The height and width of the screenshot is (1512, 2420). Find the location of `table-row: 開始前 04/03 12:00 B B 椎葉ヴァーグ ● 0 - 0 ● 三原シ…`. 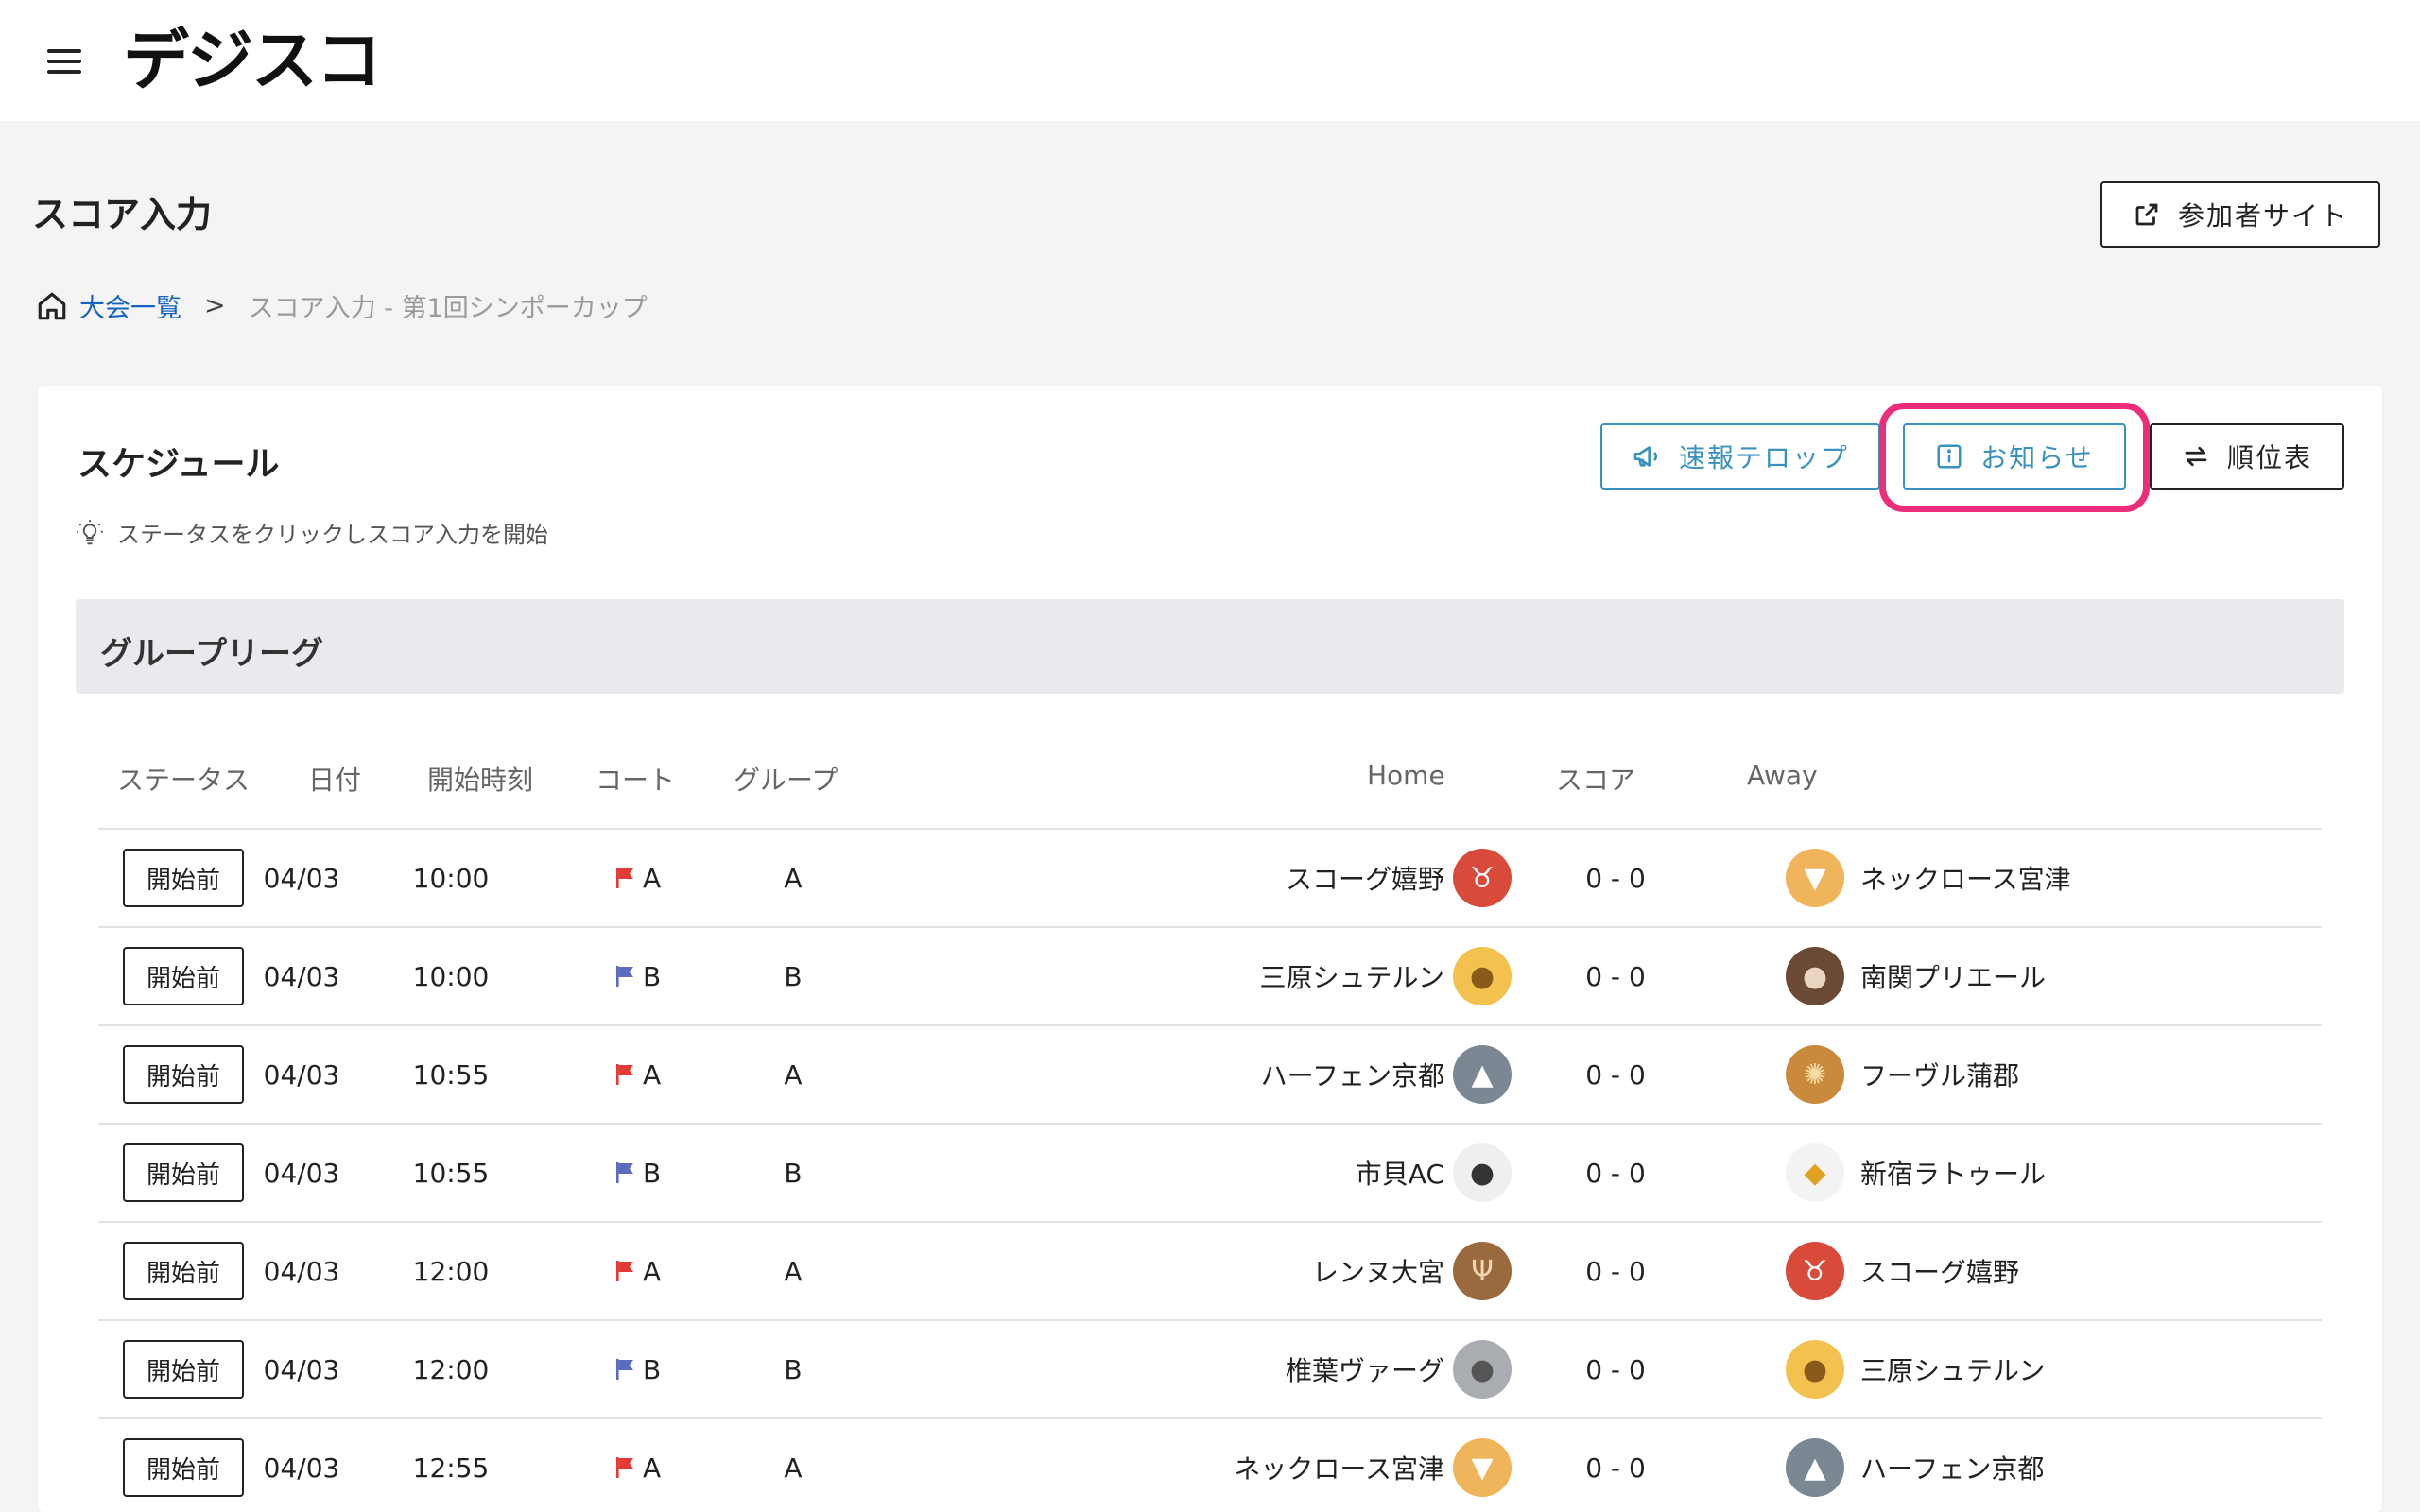

table-row: 開始前 04/03 12:00 B B 椎葉ヴァーグ ● 0 - 0 ● 三原シ… is located at coordinates (1210, 1370).